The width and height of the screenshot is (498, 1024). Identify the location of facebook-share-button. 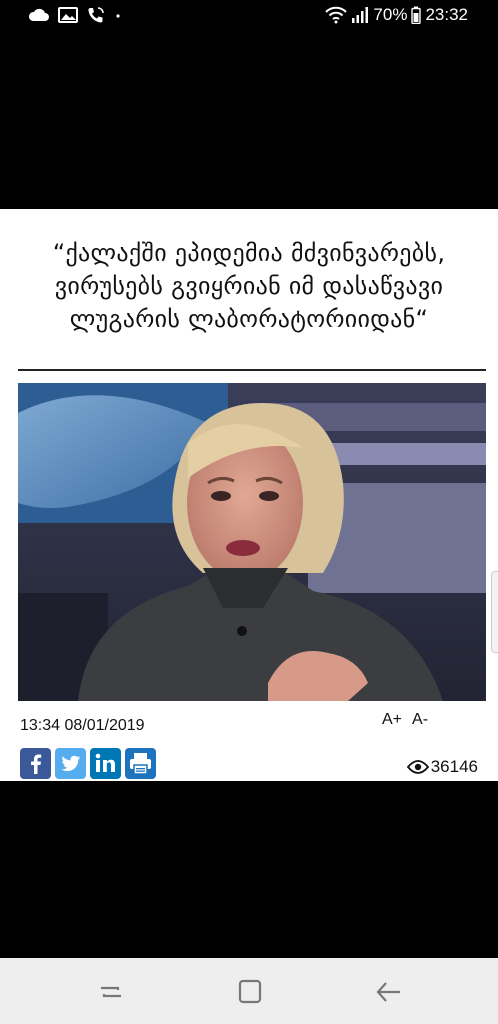
(35, 763).